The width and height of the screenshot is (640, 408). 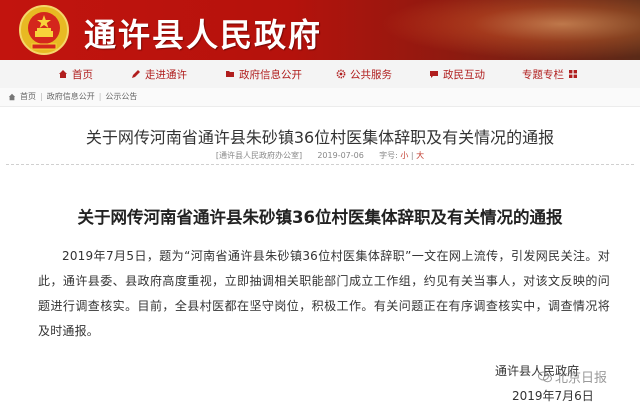 I want to click on font-size-label: 字号:, so click(x=388, y=155).